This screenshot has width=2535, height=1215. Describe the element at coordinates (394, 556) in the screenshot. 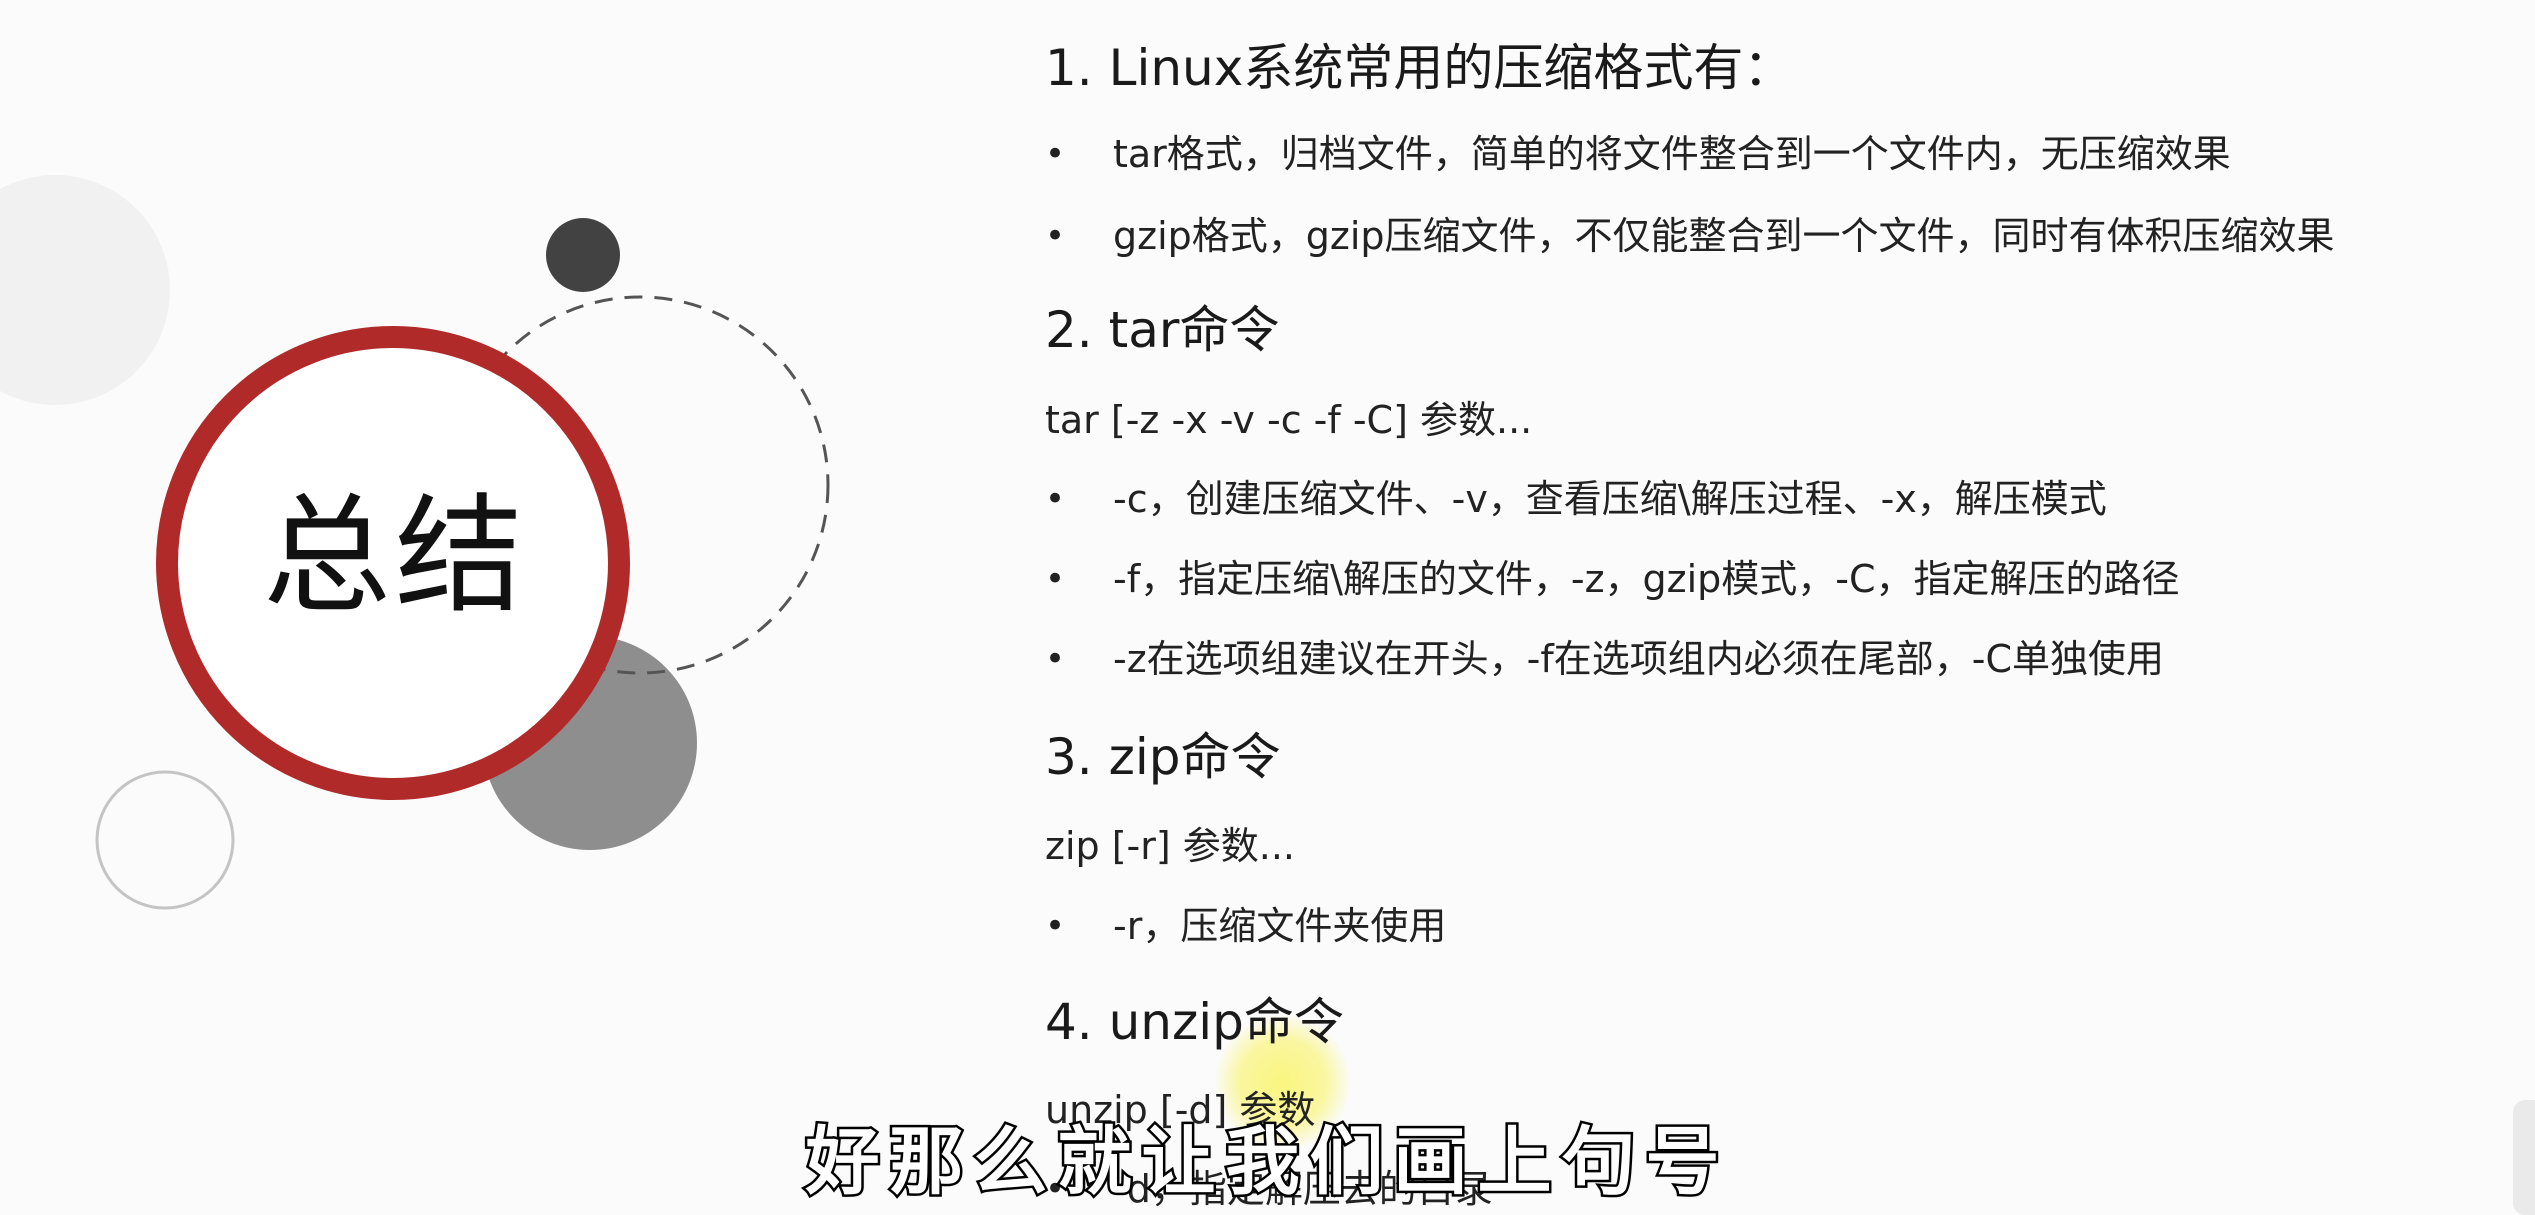

I see `summary-title: 总结` at that location.